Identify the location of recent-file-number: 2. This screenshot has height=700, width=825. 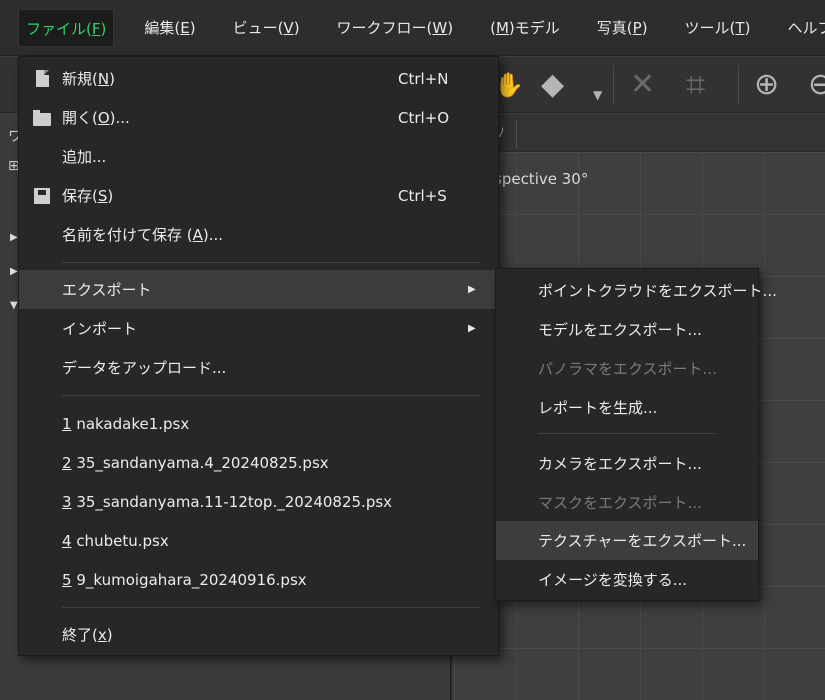
(67, 462).